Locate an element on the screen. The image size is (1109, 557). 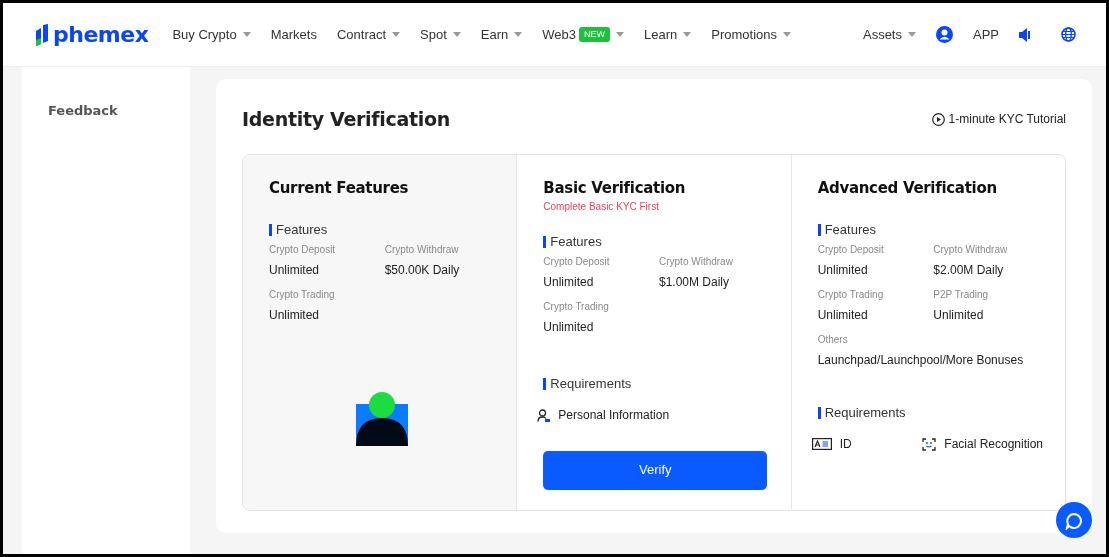
nav-link: Earn is located at coordinates (501, 34).